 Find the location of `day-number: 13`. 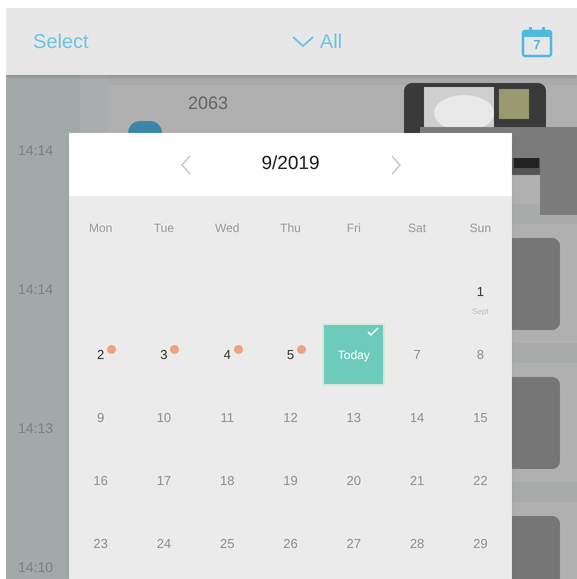

day-number: 13 is located at coordinates (354, 418).